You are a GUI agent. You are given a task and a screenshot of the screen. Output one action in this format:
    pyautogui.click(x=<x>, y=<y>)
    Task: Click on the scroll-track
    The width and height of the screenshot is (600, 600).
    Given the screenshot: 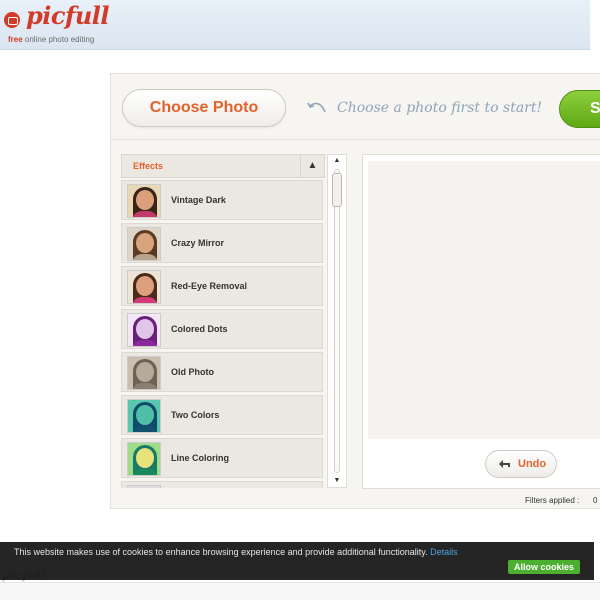 What is the action you would take?
    pyautogui.click(x=337, y=321)
    